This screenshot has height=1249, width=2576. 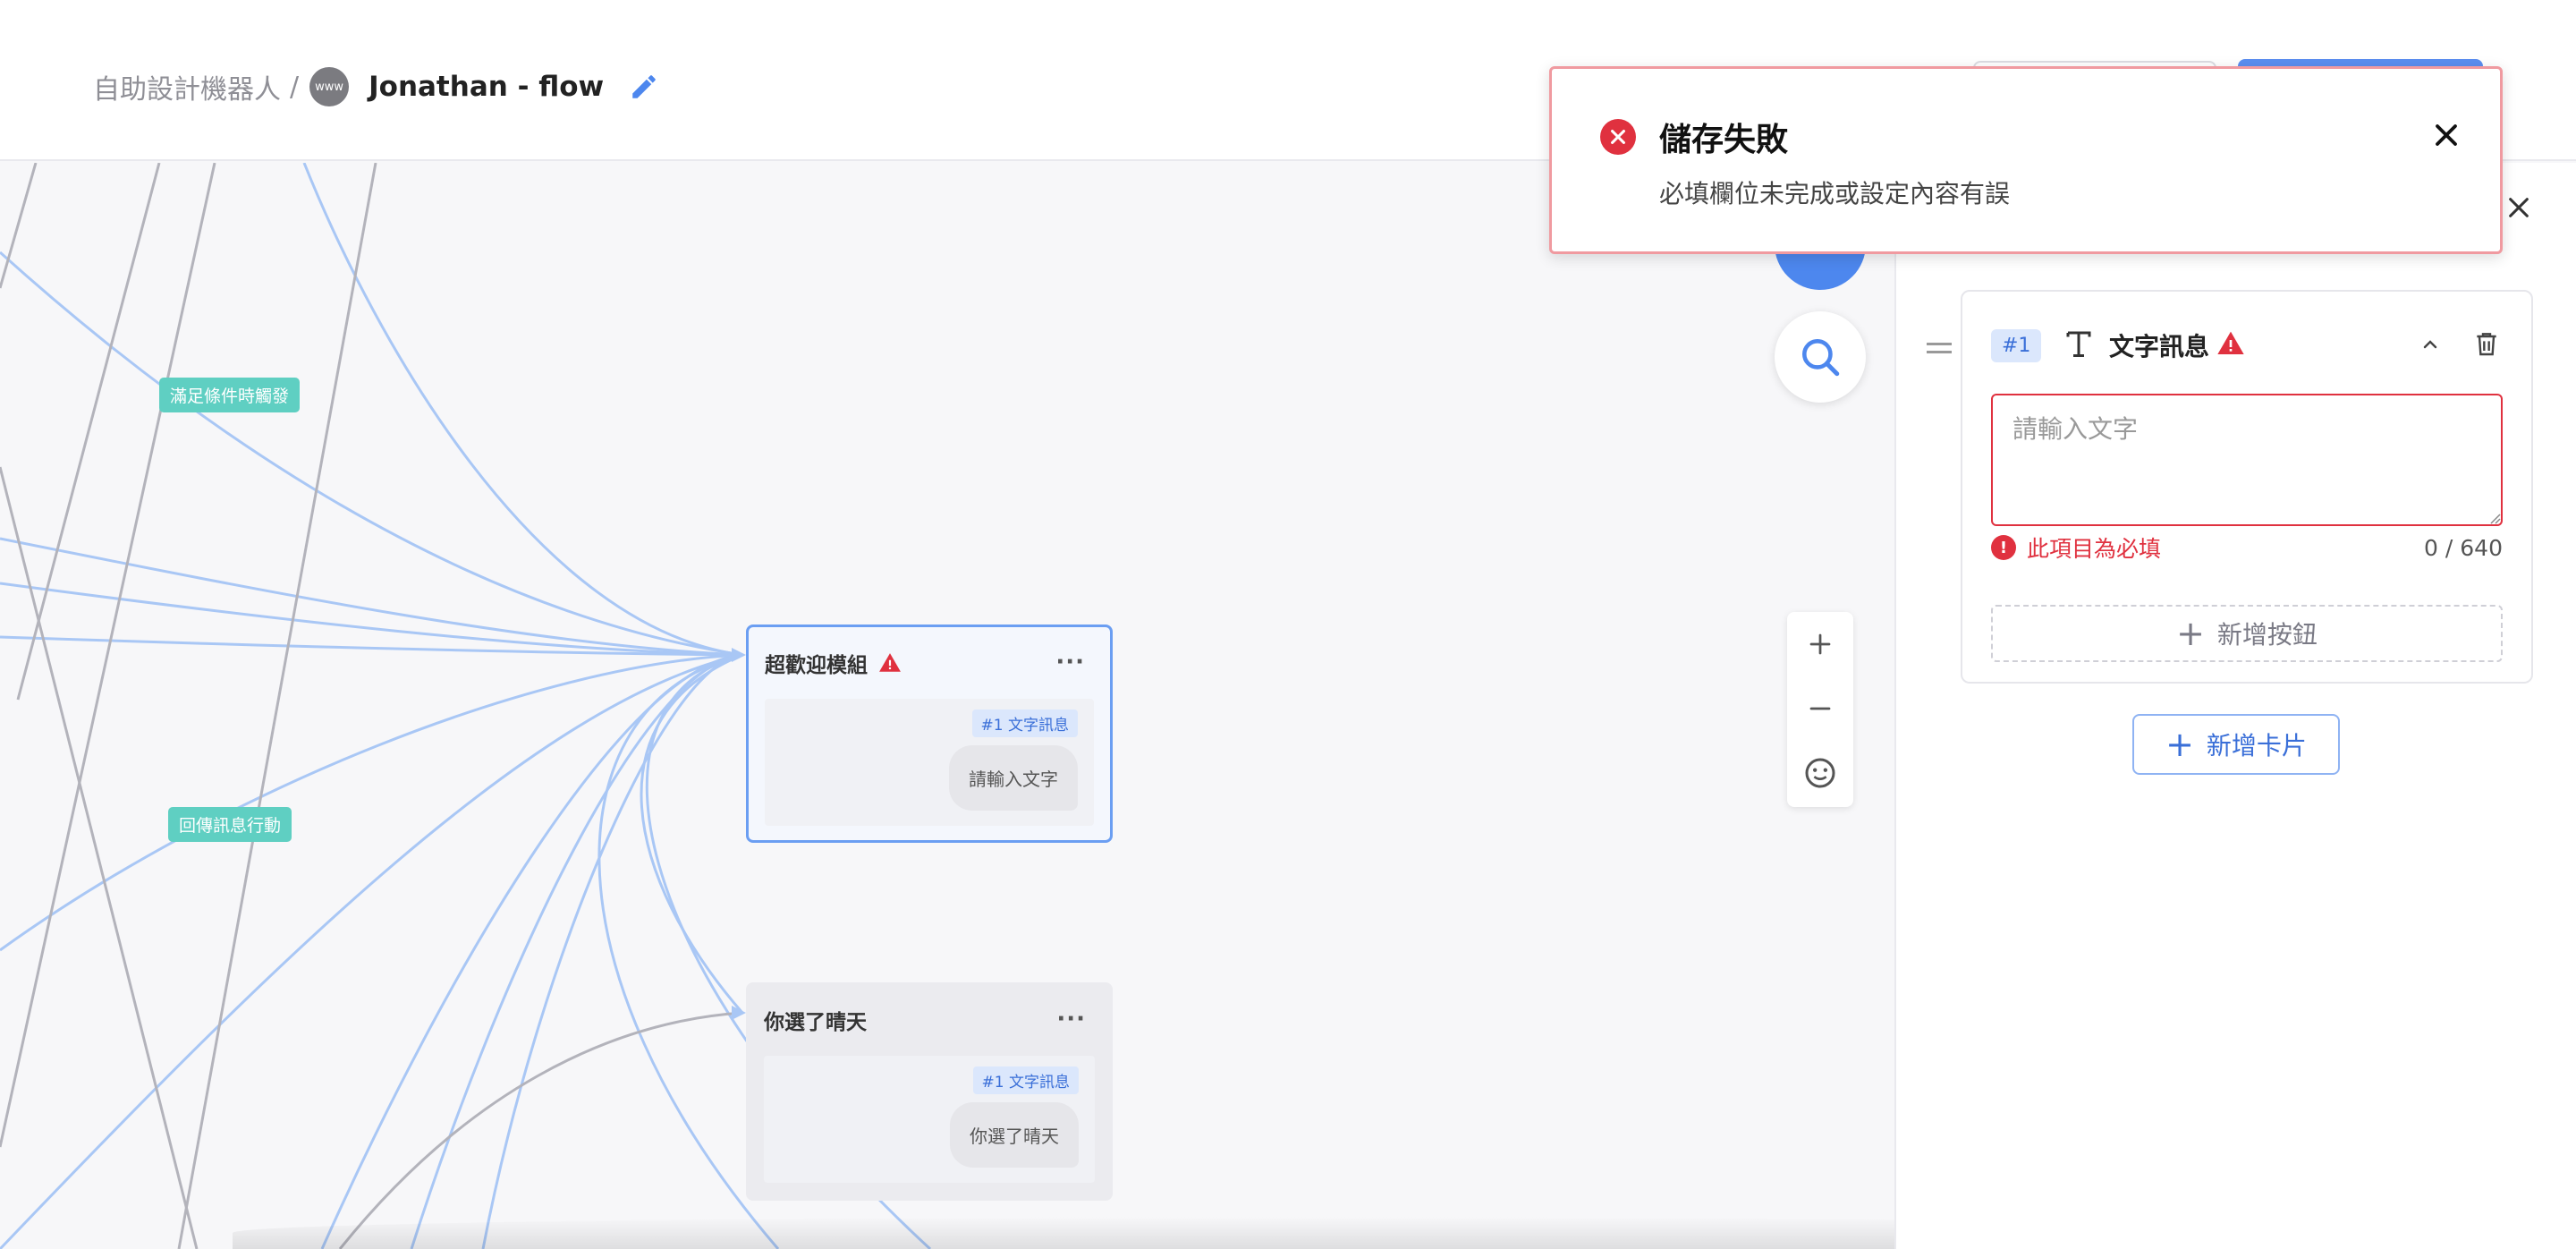 I want to click on text-type-icon, so click(x=2078, y=344).